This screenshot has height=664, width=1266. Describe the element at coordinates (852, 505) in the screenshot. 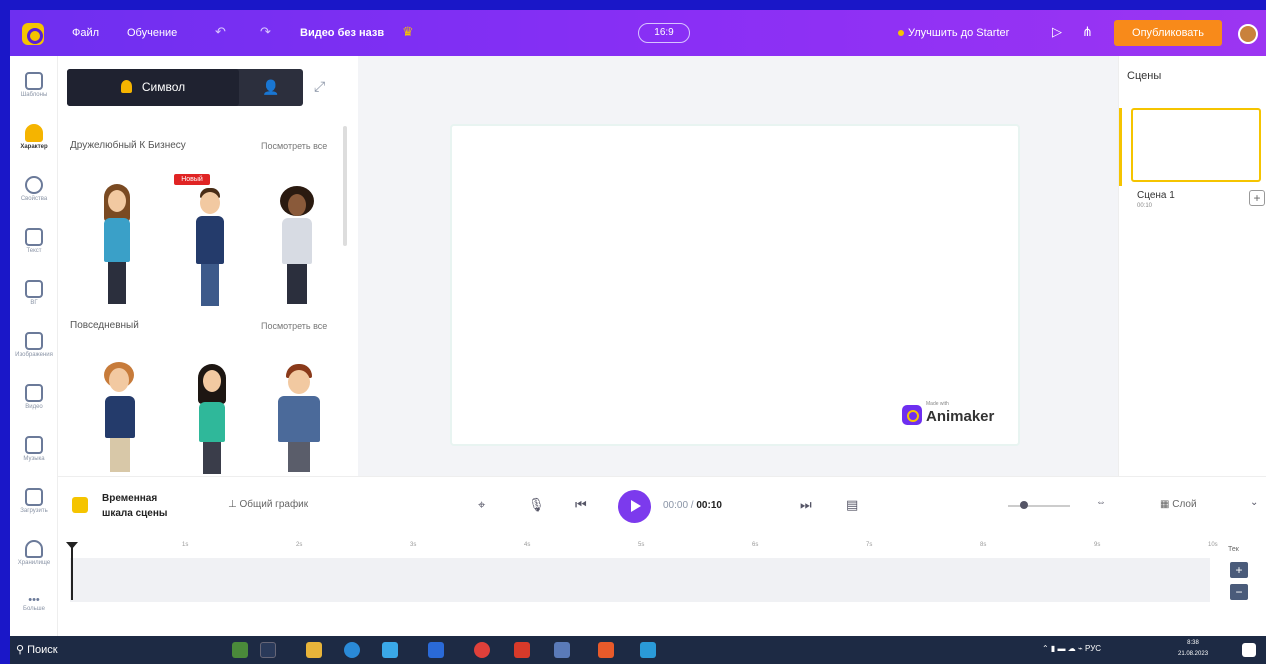

I see `subtitles-icon: ▤` at that location.